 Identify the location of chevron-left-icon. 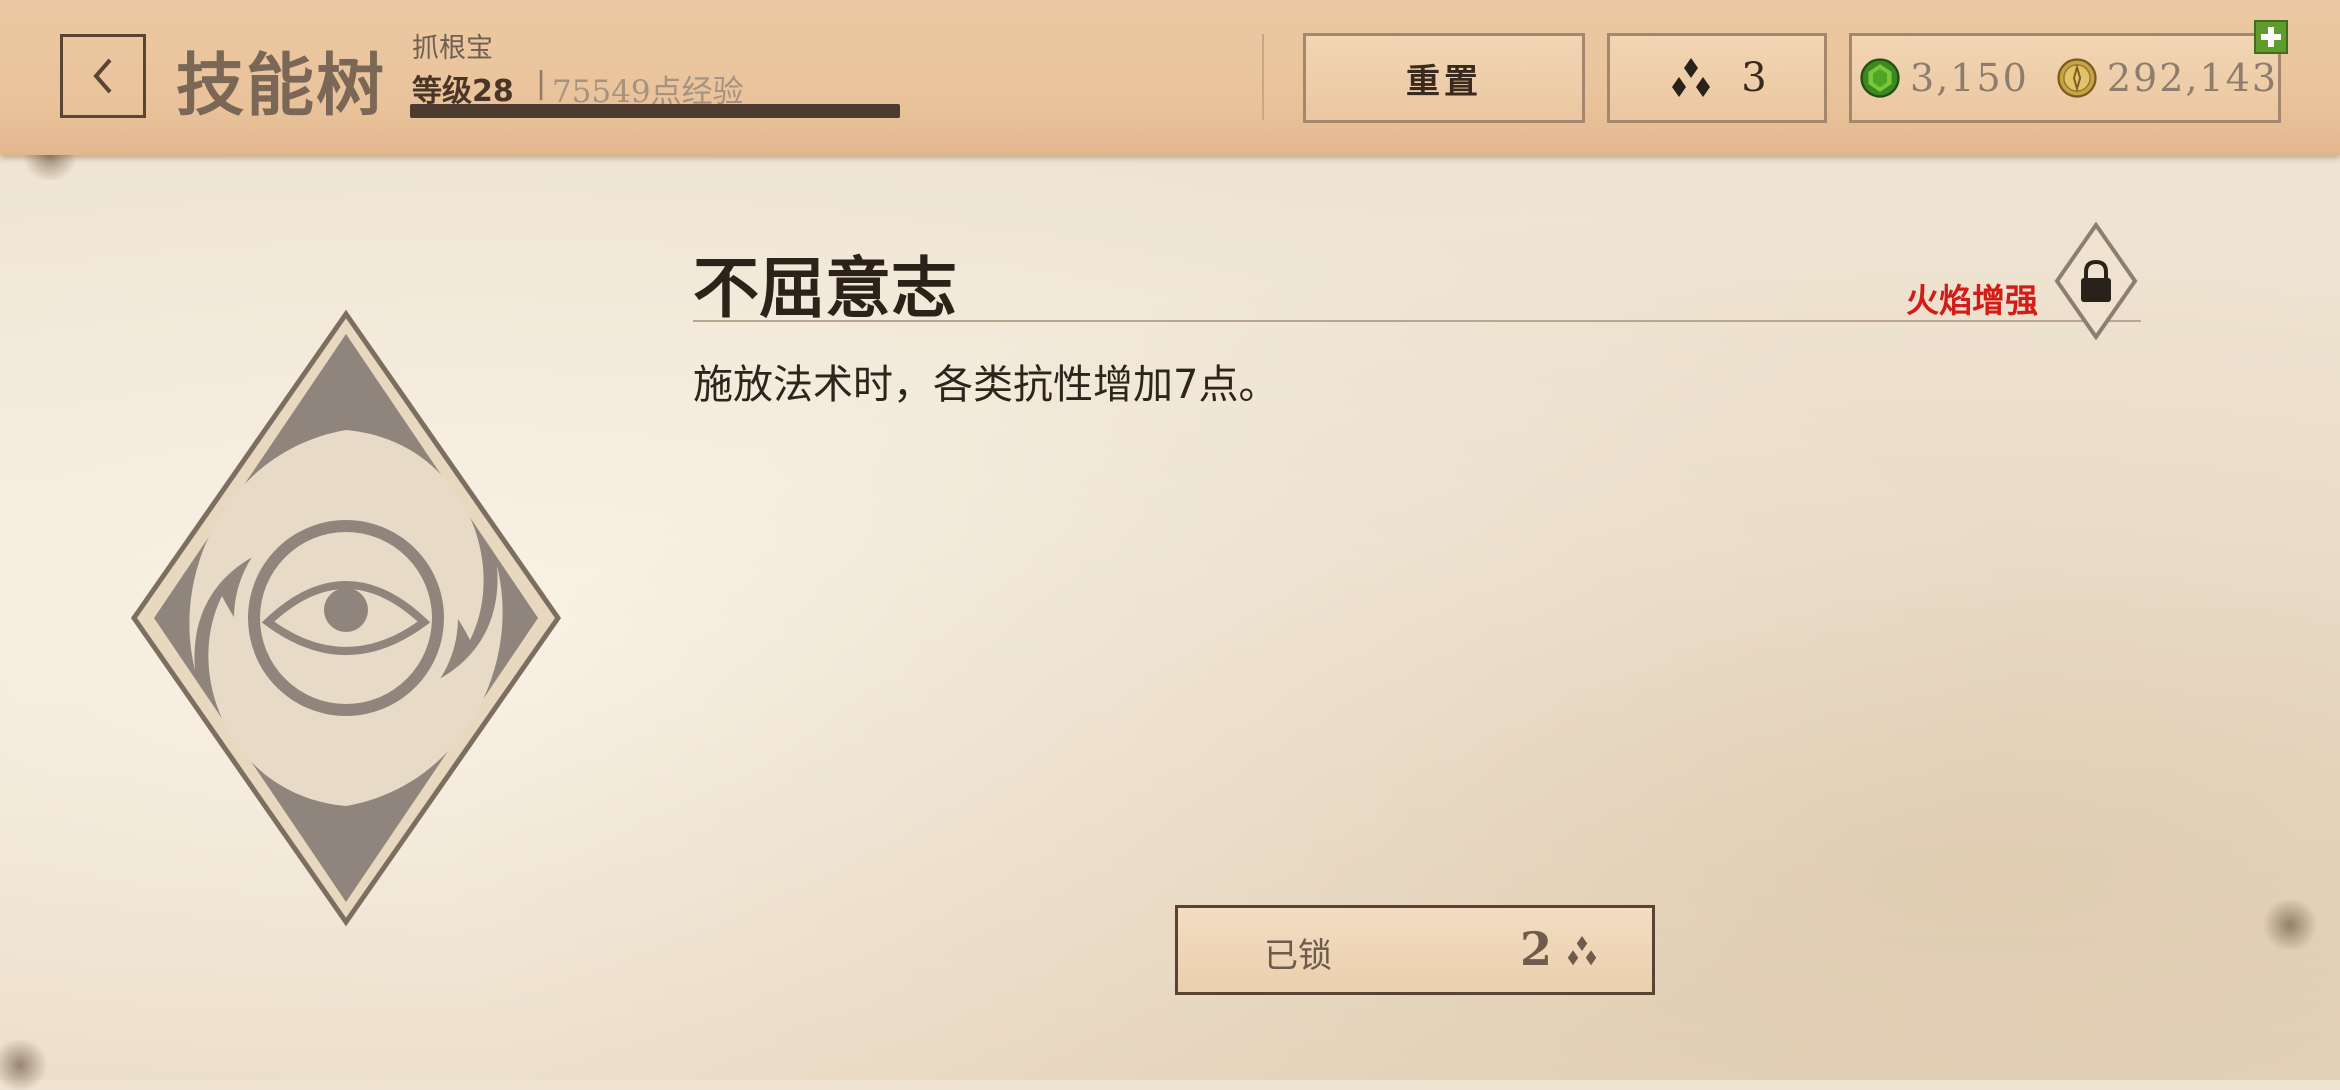
(102, 76).